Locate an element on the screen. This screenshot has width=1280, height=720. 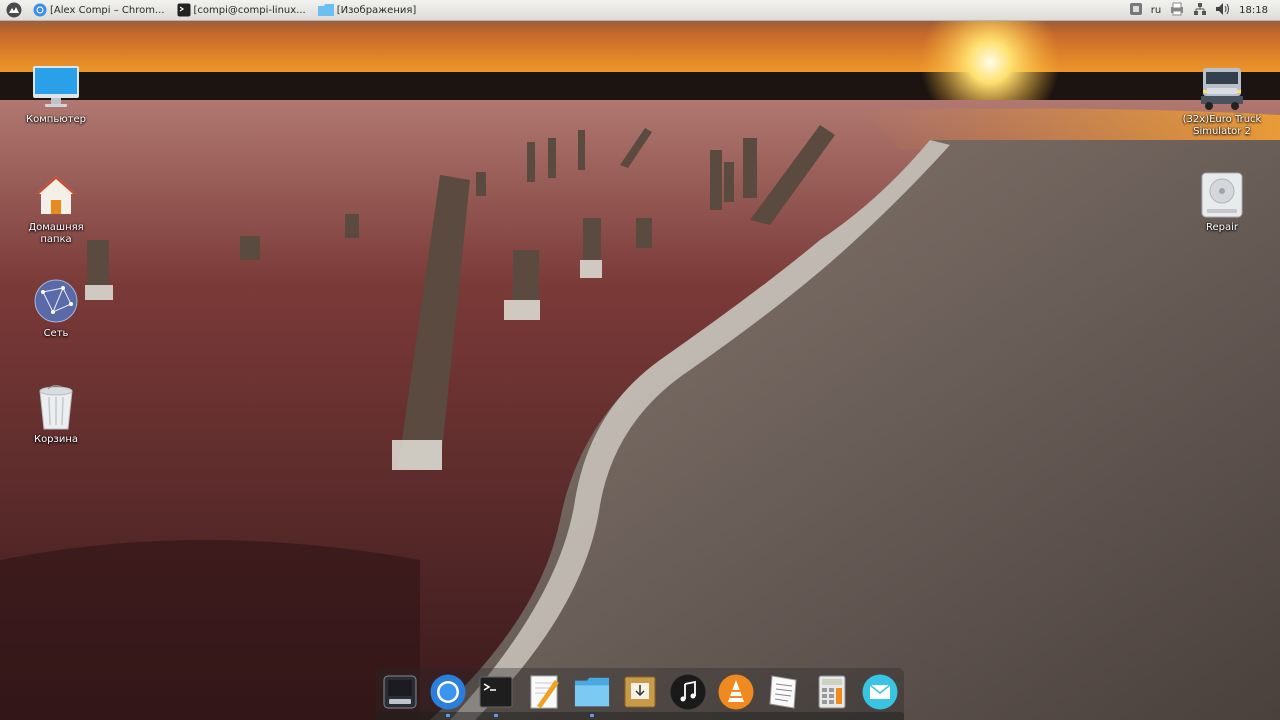
desktop-icon-computer: Компьютер is located at coordinates (56, 94).